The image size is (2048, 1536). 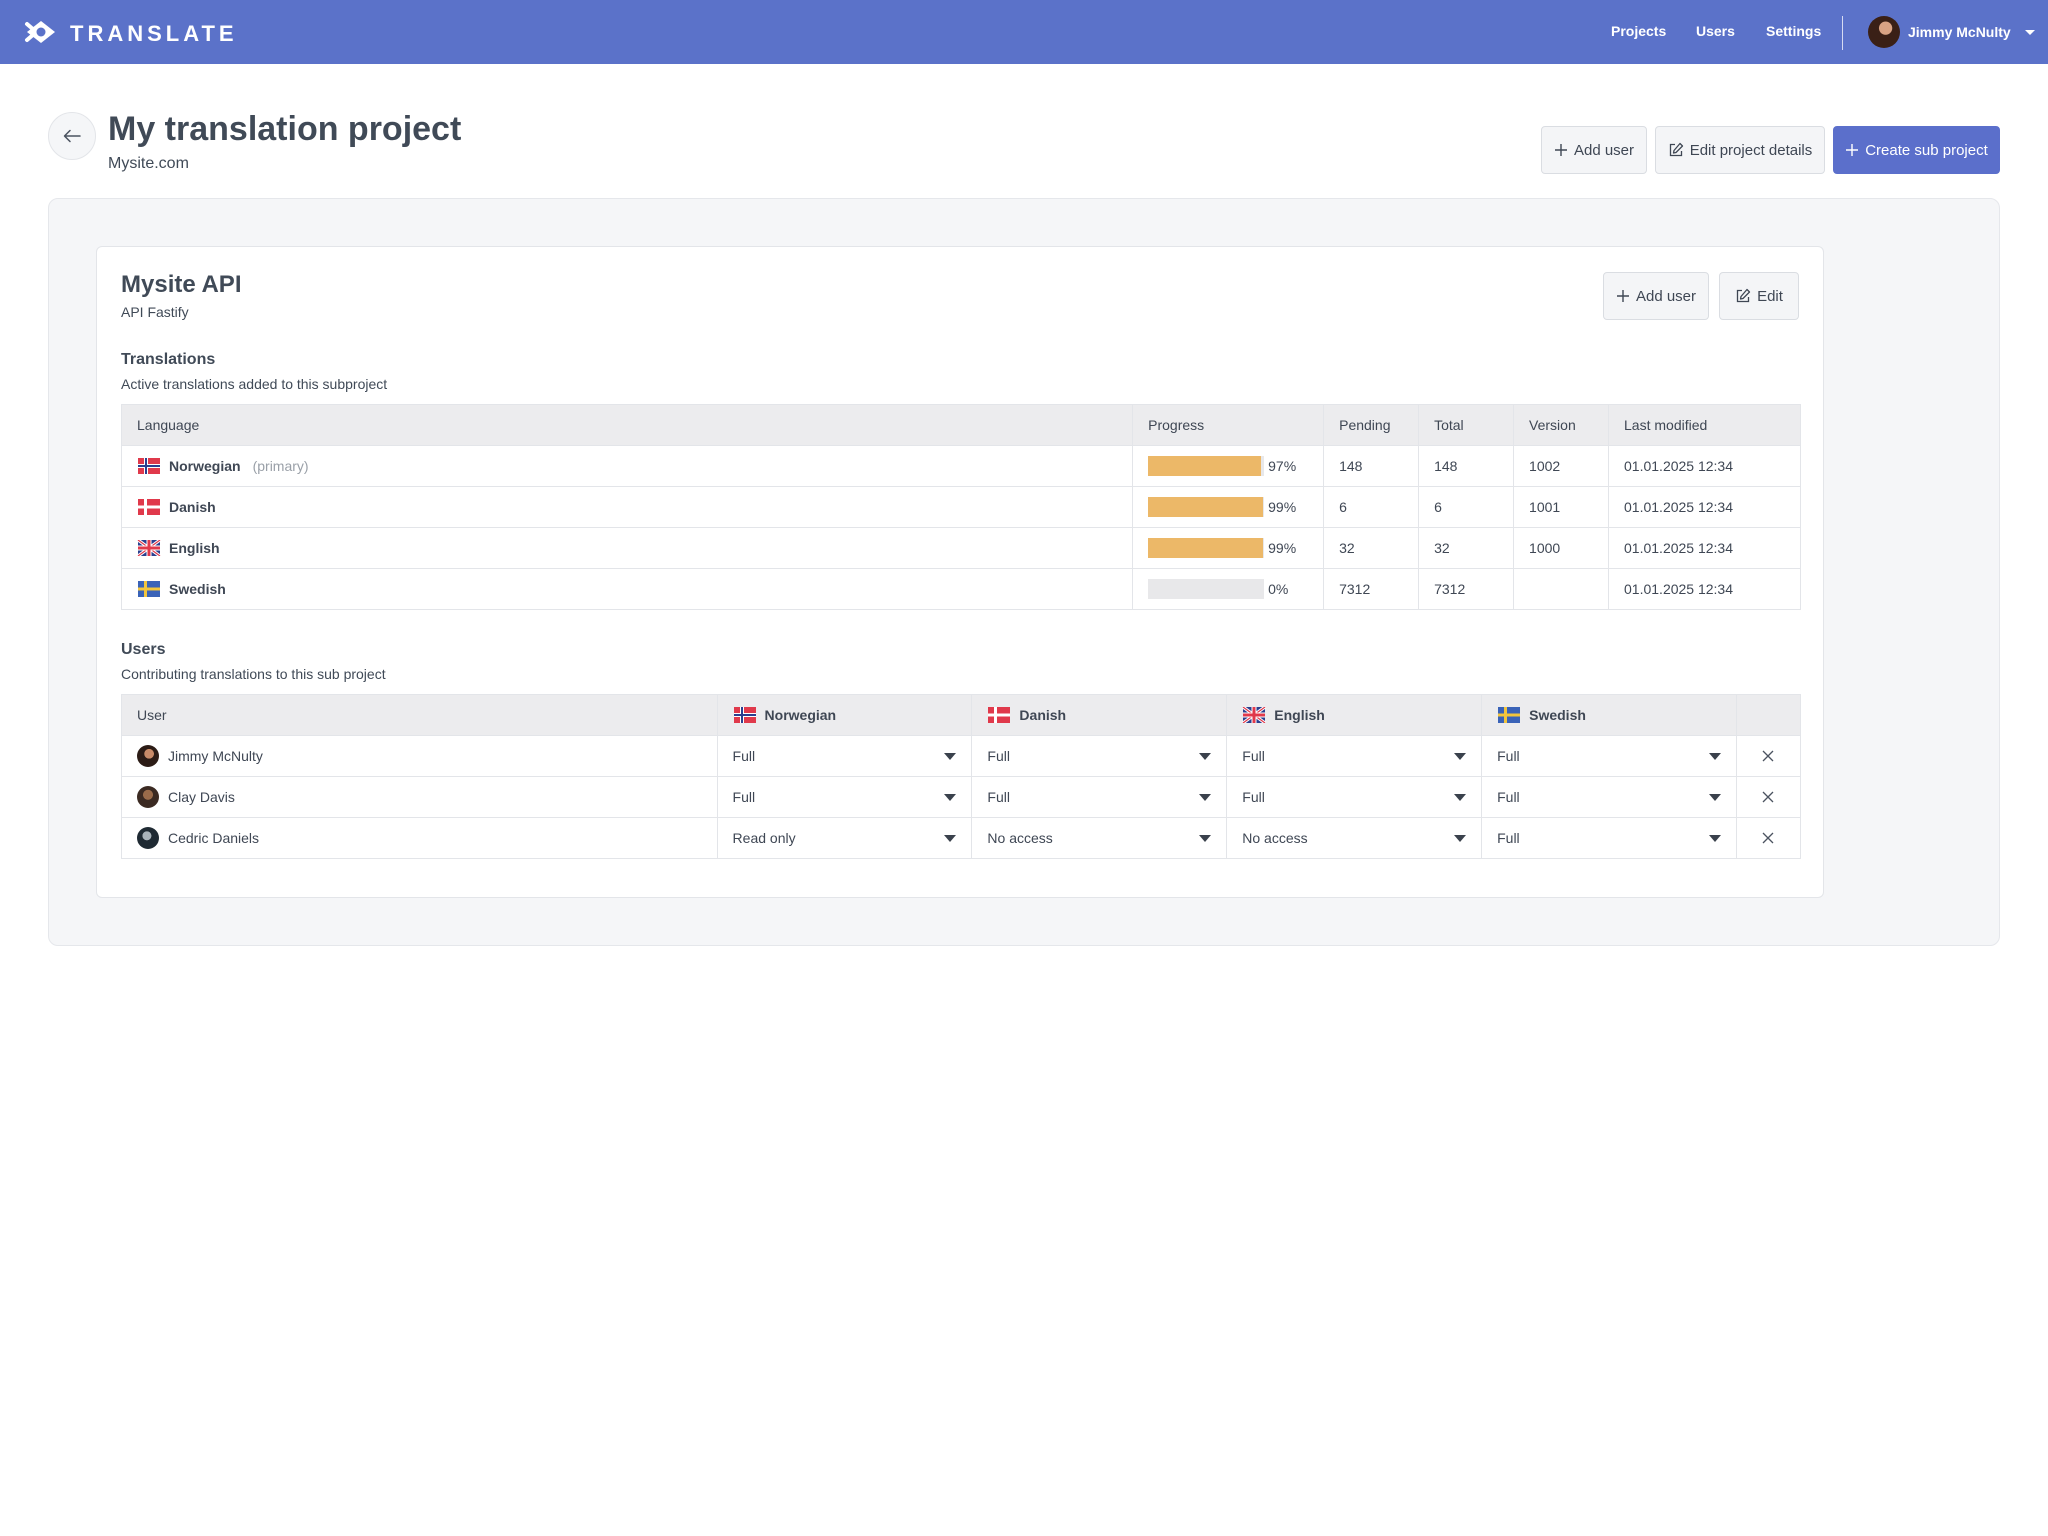 I want to click on progress-value: 97%, so click(x=1282, y=466).